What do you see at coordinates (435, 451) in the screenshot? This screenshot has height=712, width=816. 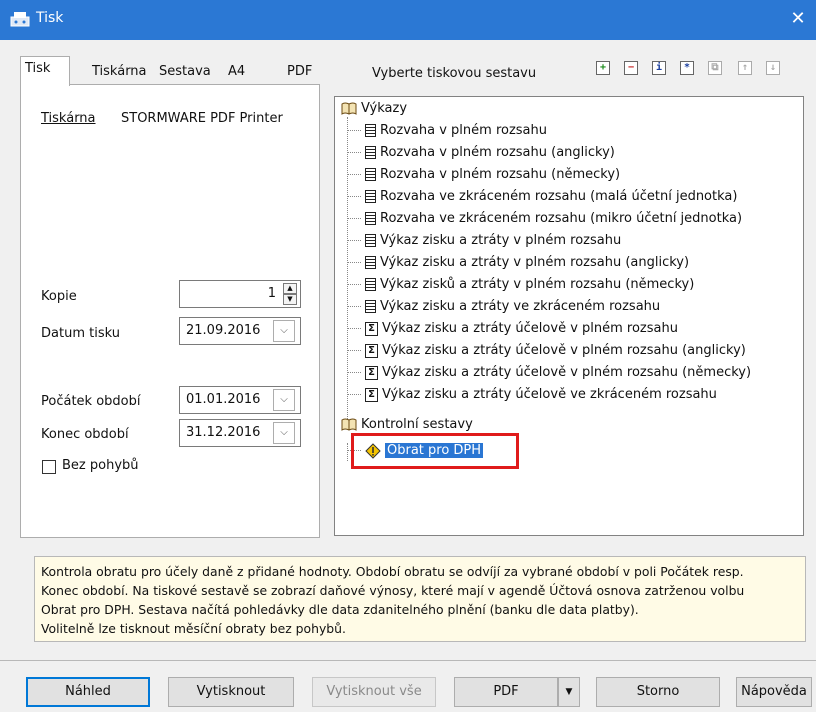 I see `highlight-box` at bounding box center [435, 451].